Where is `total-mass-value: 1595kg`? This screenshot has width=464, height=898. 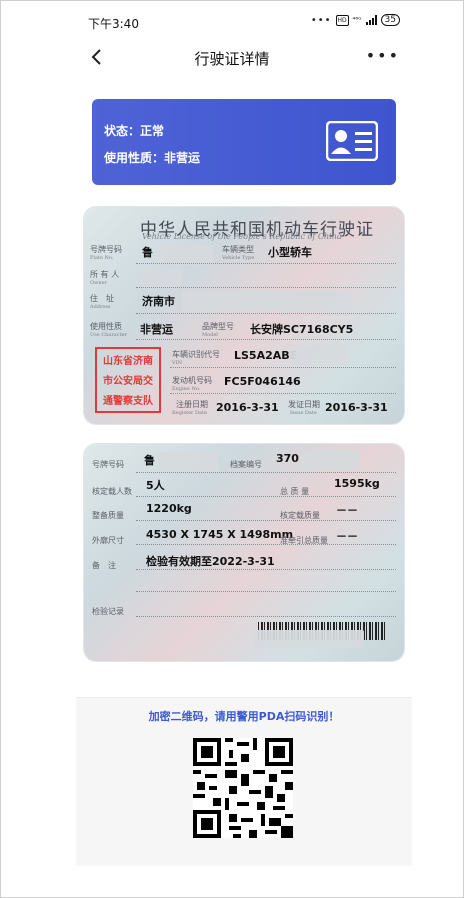 total-mass-value: 1595kg is located at coordinates (357, 483).